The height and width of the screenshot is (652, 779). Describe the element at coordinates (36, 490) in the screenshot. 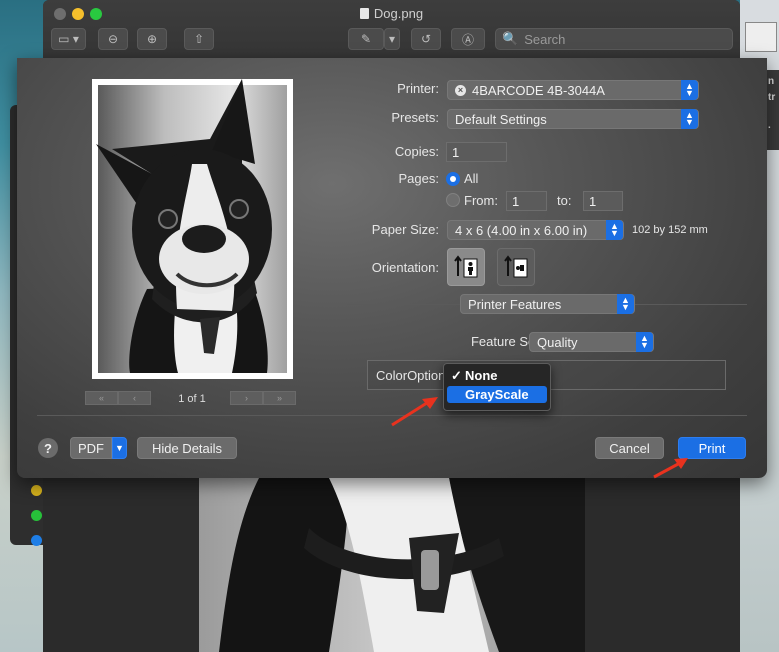

I see `minimize-dot-icon` at that location.